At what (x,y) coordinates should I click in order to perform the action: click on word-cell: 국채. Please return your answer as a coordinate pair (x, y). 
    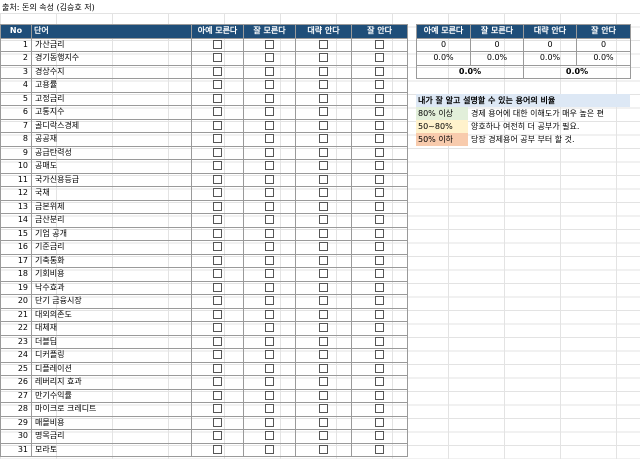
    Looking at the image, I should click on (111, 193).